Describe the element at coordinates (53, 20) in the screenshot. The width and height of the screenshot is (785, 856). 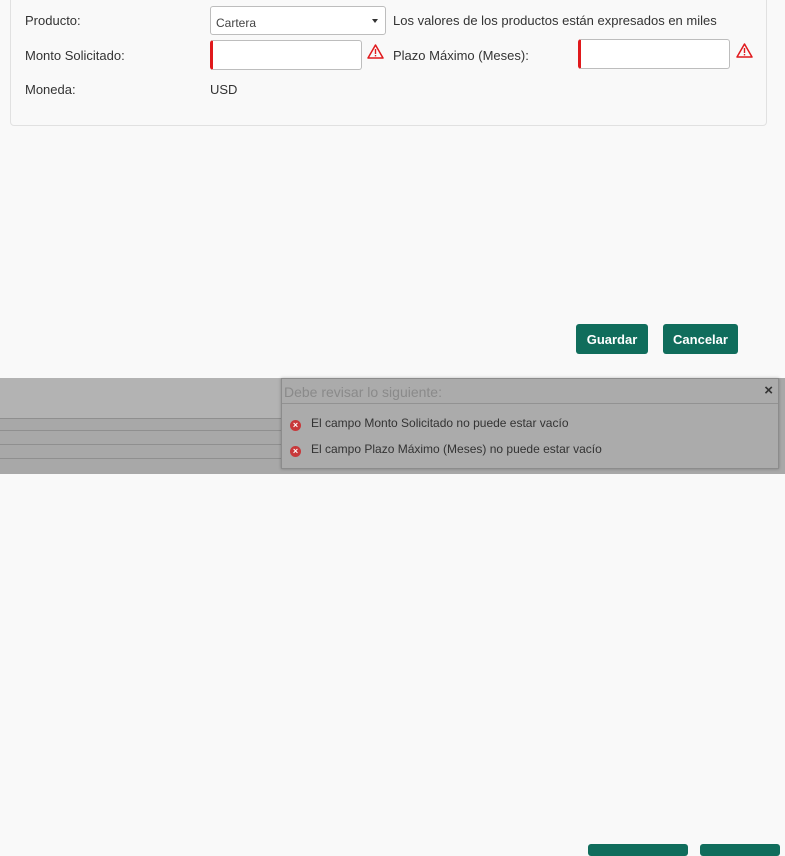
I see `producto-label: Producto:` at that location.